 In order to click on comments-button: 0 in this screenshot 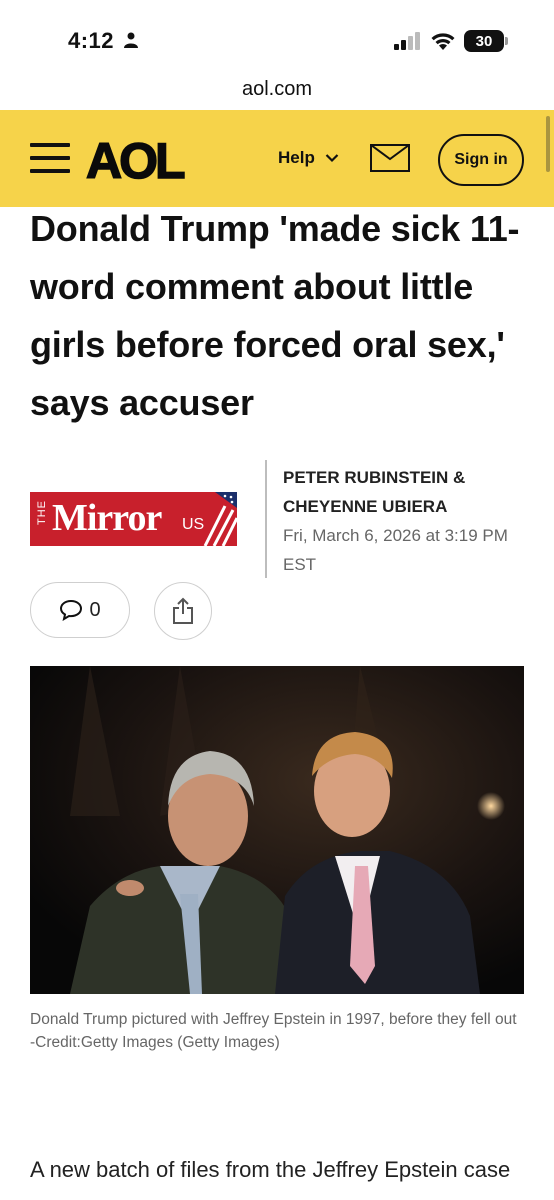, I will do `click(80, 610)`.